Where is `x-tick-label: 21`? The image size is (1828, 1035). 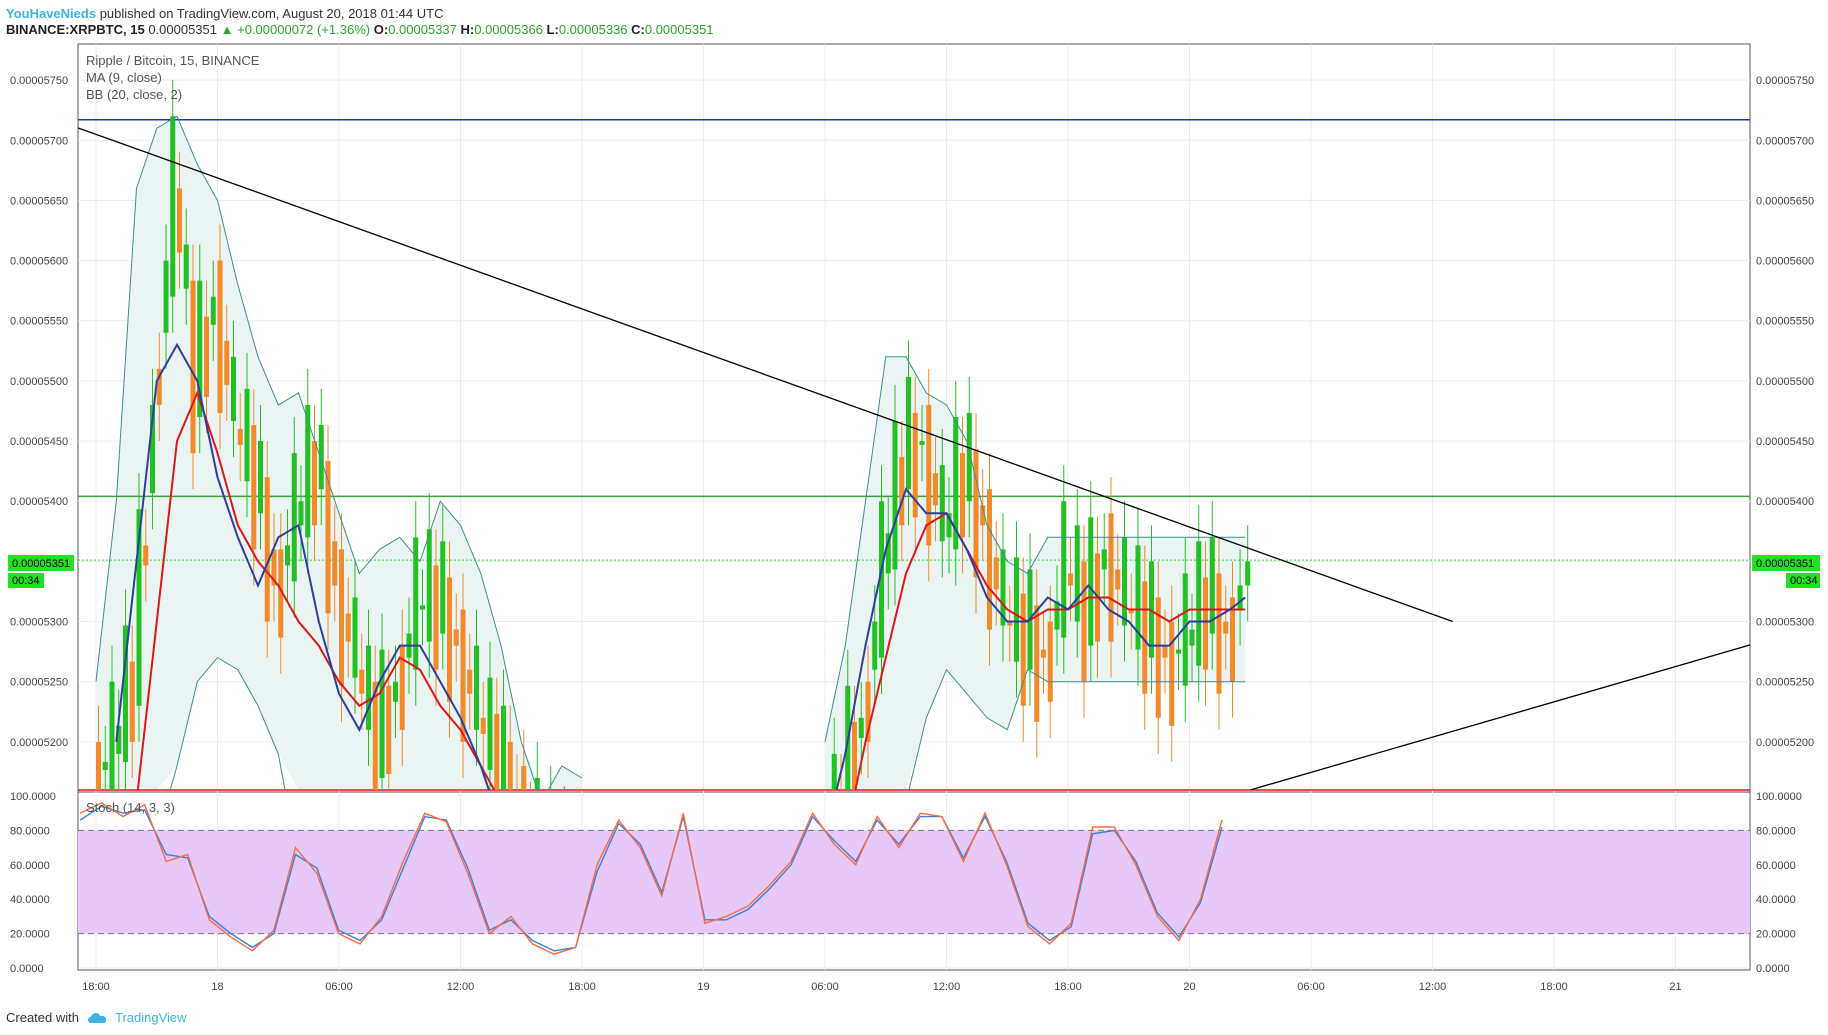 x-tick-label: 21 is located at coordinates (1675, 987).